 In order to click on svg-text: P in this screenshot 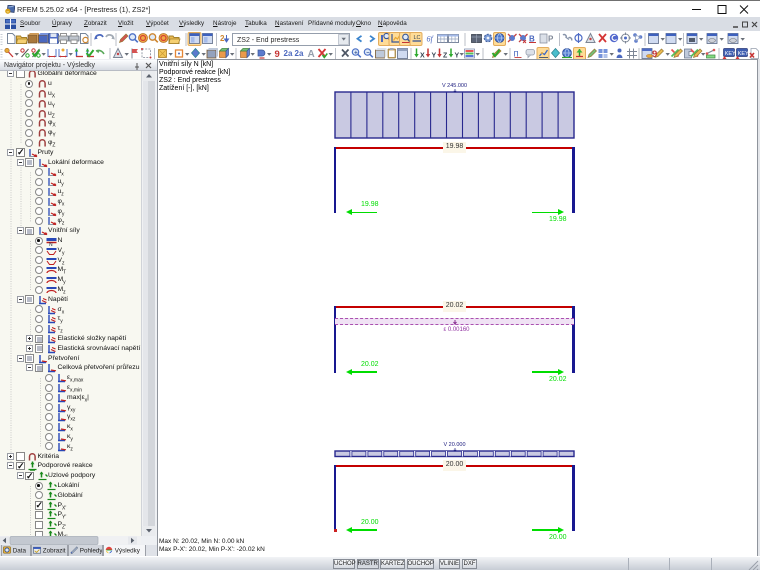, I will do `click(551, 39)`.